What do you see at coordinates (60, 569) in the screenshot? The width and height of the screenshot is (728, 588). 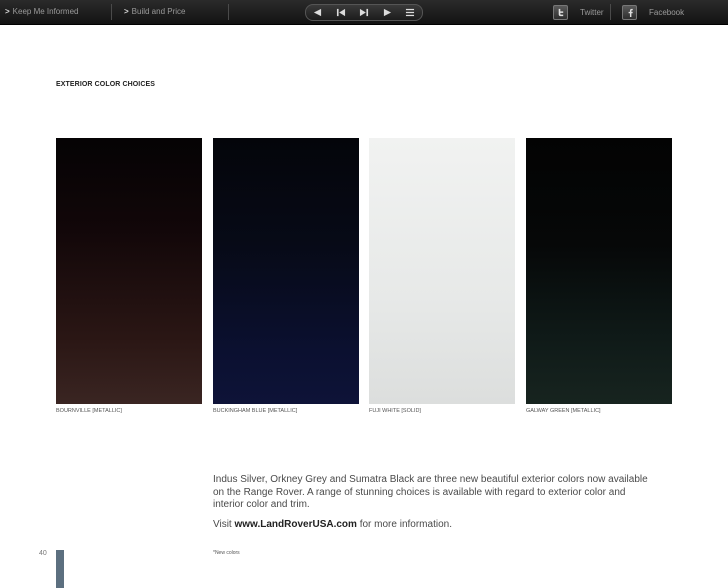 I see `page-accent-bar` at bounding box center [60, 569].